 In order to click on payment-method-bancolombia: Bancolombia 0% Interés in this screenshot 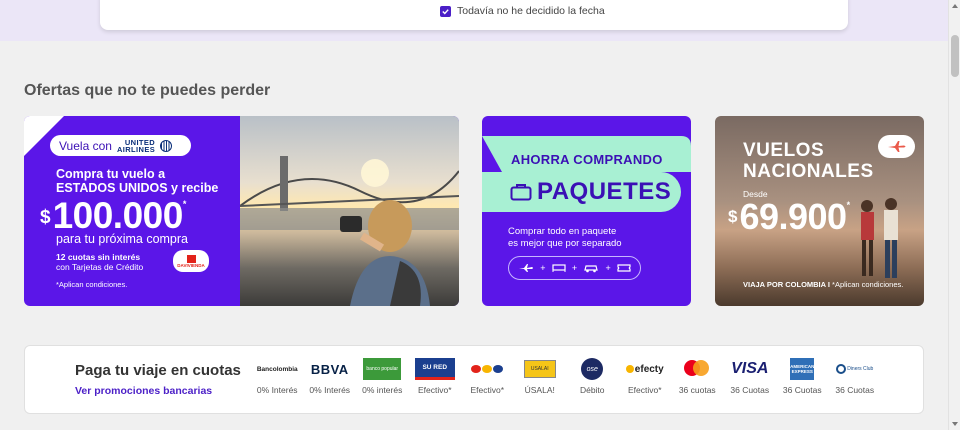, I will do `click(277, 376)`.